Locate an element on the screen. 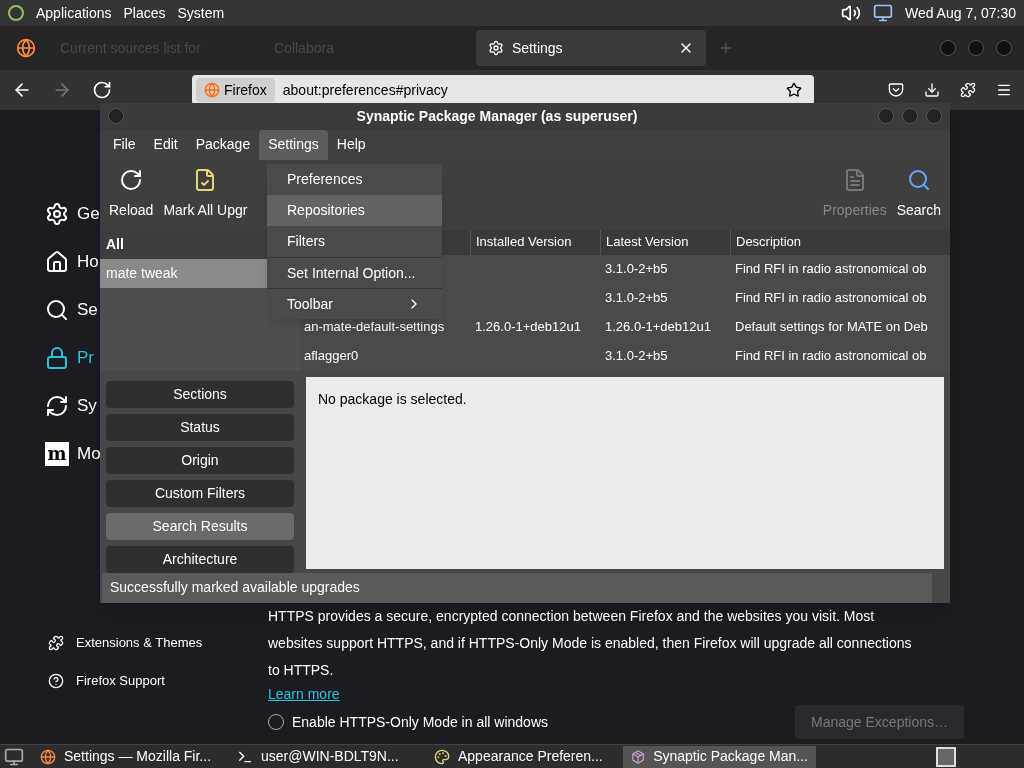 Image resolution: width=1024 pixels, height=768 pixels. sidebar-footer-link: Firefox Support is located at coordinates (105, 681).